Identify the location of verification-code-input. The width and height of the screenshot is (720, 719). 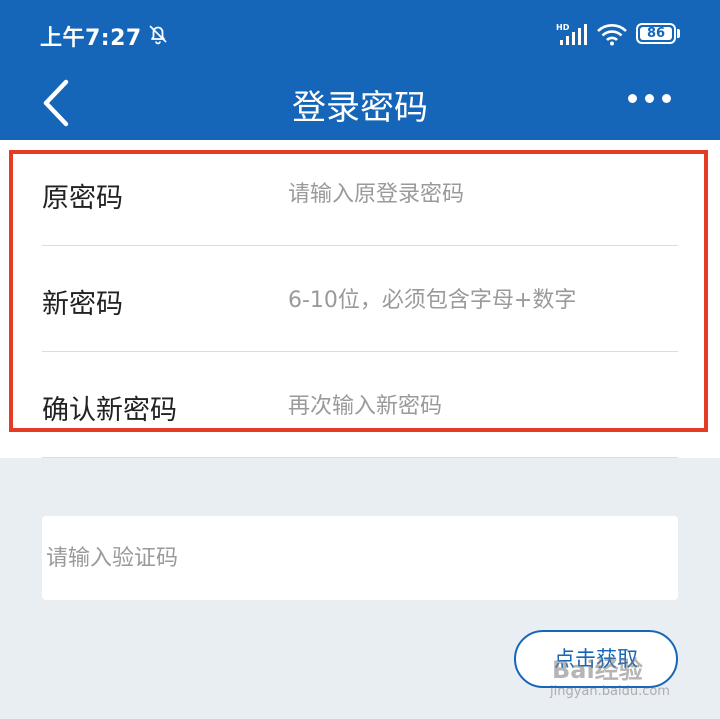
(356, 558).